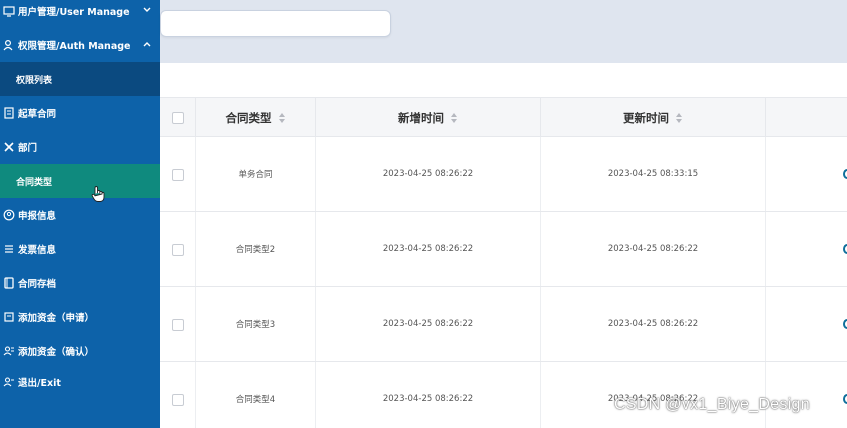 This screenshot has height=428, width=847. I want to click on sidebar-subitem-permission-list: 权限列表, so click(80, 79).